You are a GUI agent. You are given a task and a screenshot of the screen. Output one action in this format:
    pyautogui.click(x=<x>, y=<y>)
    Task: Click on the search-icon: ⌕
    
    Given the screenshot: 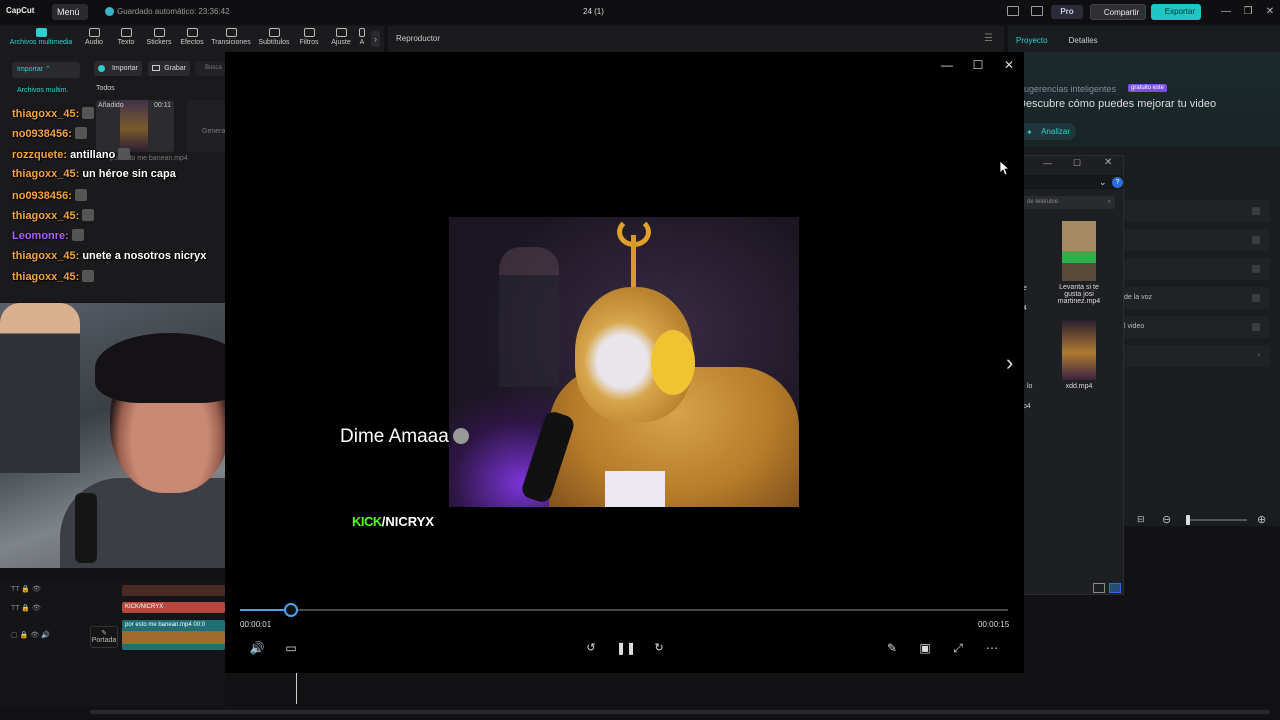 What is the action you would take?
    pyautogui.click(x=1109, y=202)
    